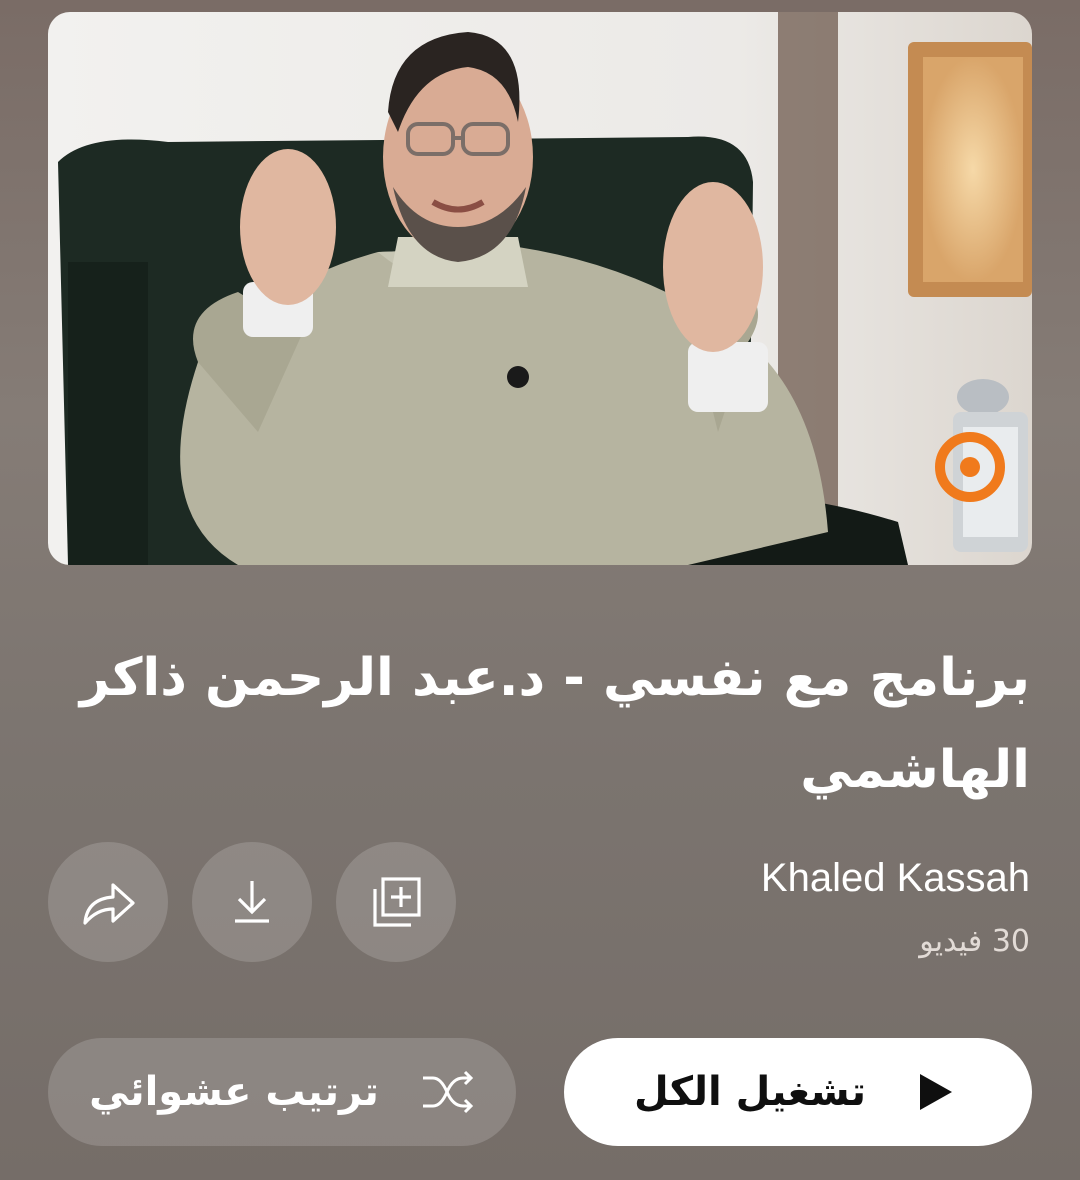 The width and height of the screenshot is (1080, 1180). I want to click on download-icon, so click(252, 902).